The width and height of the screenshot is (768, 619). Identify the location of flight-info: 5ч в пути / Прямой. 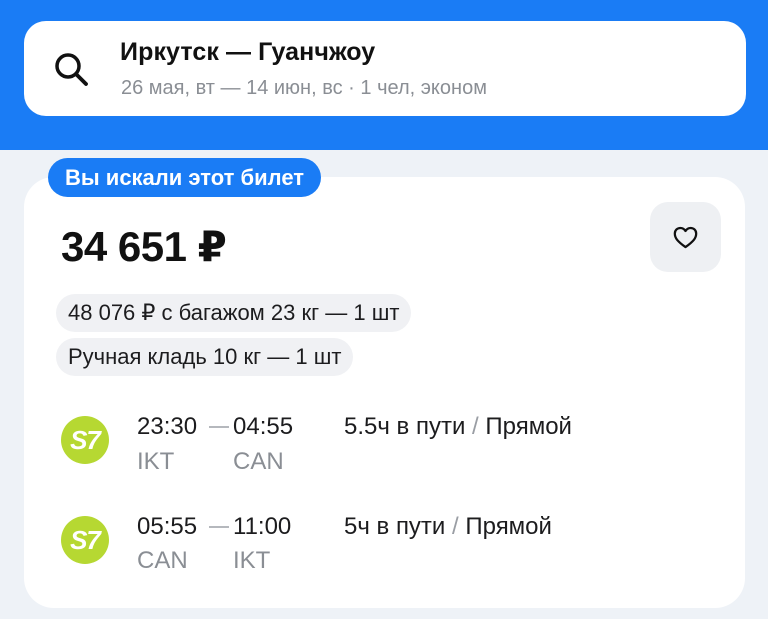
(448, 527).